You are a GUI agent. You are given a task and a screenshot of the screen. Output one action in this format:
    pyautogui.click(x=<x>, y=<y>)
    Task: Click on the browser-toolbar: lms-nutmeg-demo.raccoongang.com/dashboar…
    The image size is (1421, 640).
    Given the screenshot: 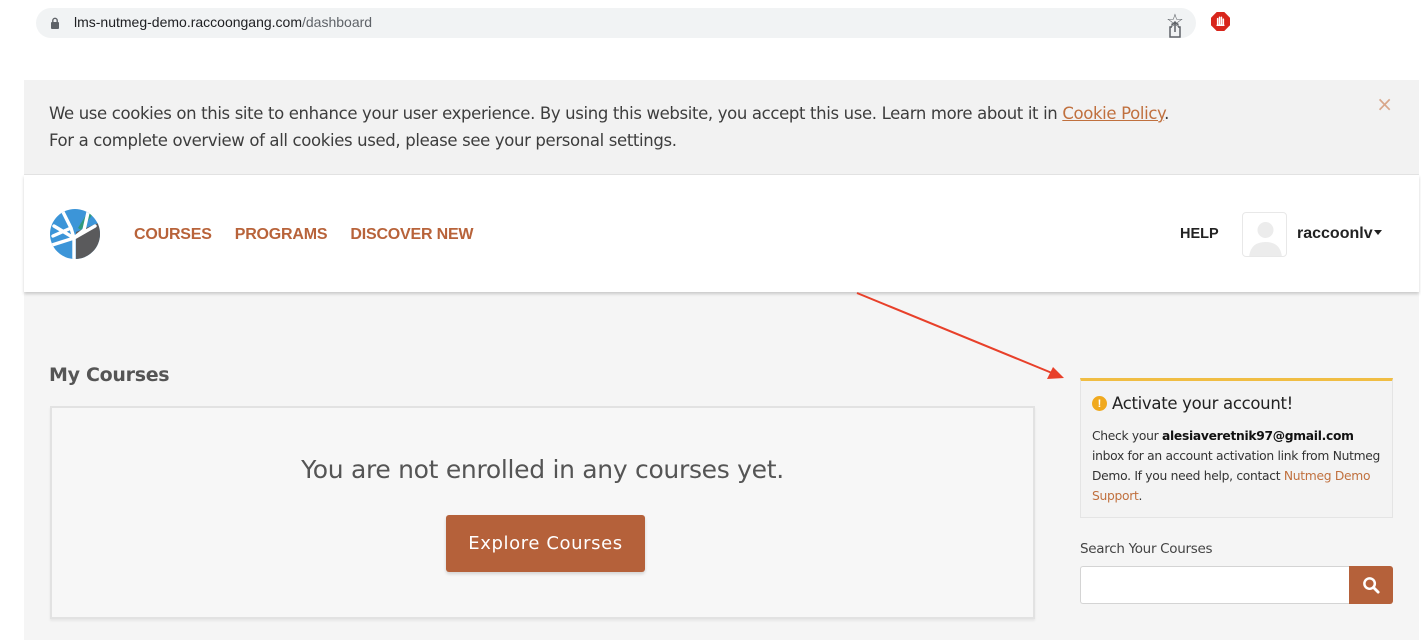 What is the action you would take?
    pyautogui.click(x=710, y=23)
    